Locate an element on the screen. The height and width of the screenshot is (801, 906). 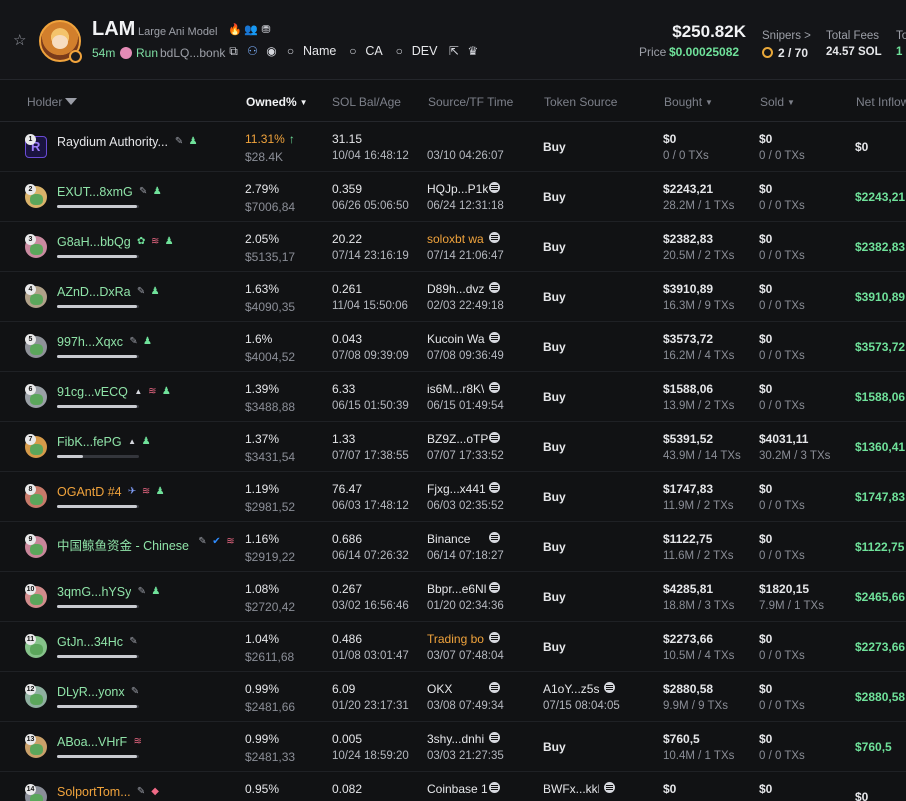
funding-source: Kucoin Wa is located at coordinates (456, 339).